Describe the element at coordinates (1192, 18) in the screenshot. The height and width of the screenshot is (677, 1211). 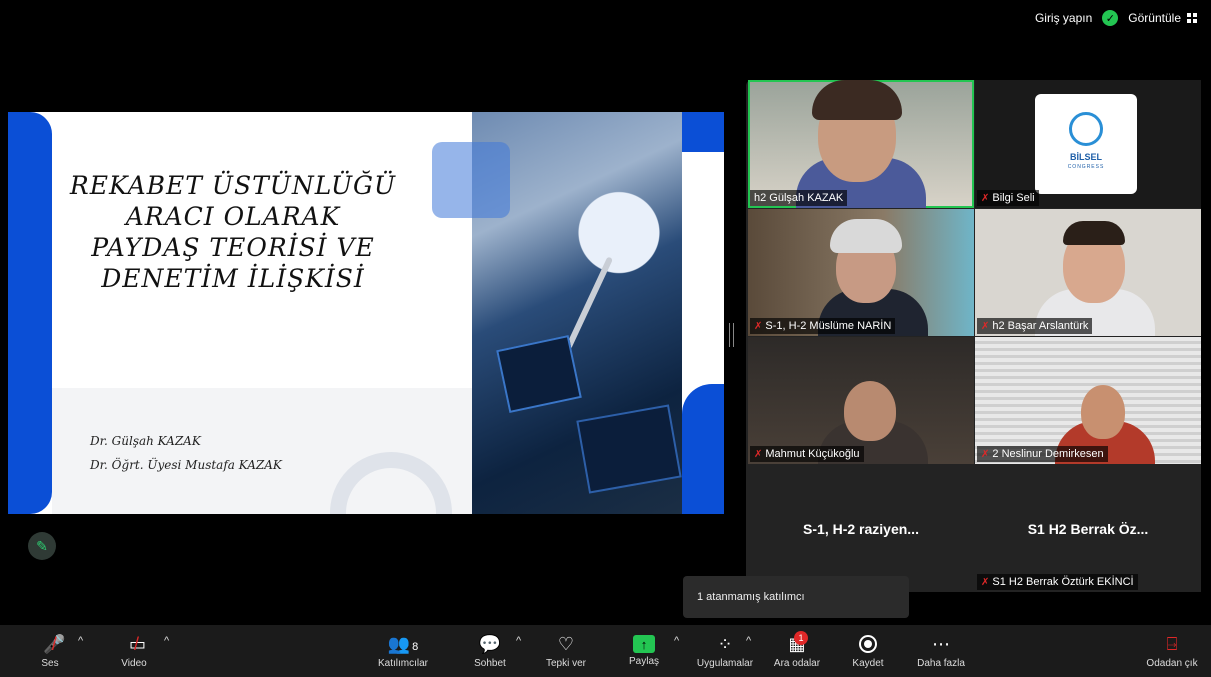
I see `grid-view-icon` at that location.